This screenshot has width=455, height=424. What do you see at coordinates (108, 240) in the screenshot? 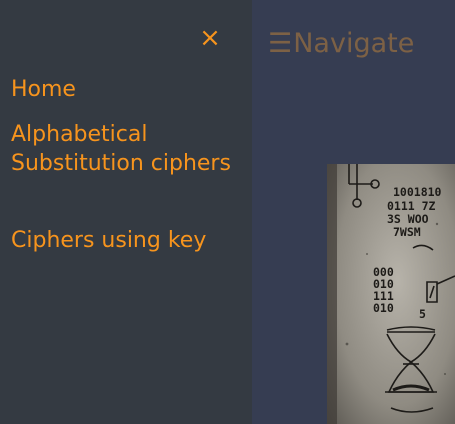
I see `nav-link-ciphers-using-key: Ciphers using key` at bounding box center [108, 240].